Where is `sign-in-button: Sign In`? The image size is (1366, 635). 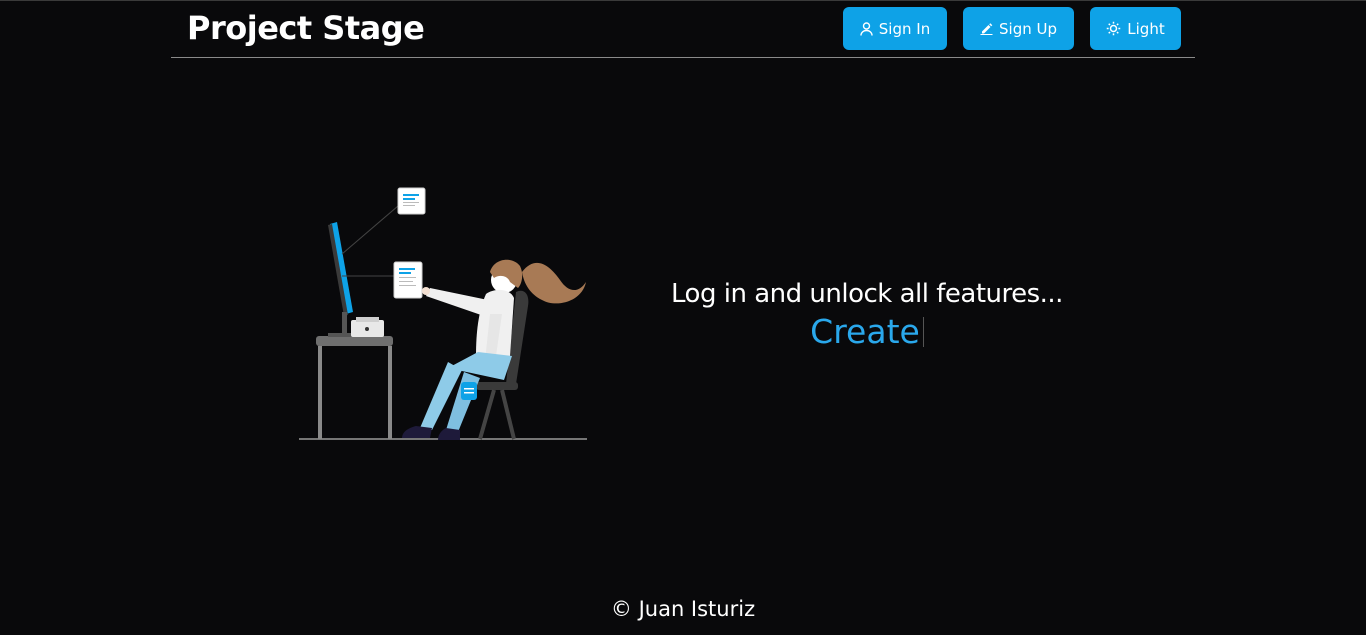 sign-in-button: Sign In is located at coordinates (895, 28).